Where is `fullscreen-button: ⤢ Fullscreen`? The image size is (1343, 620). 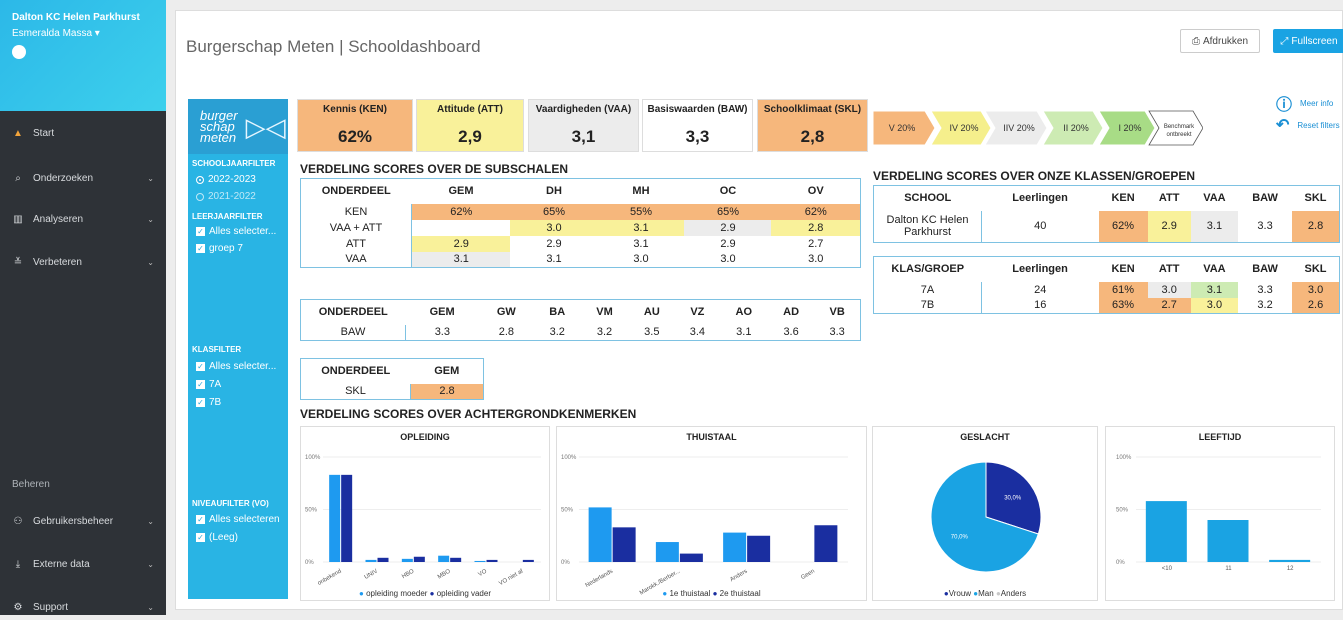
fullscreen-button: ⤢ Fullscreen is located at coordinates (1308, 41).